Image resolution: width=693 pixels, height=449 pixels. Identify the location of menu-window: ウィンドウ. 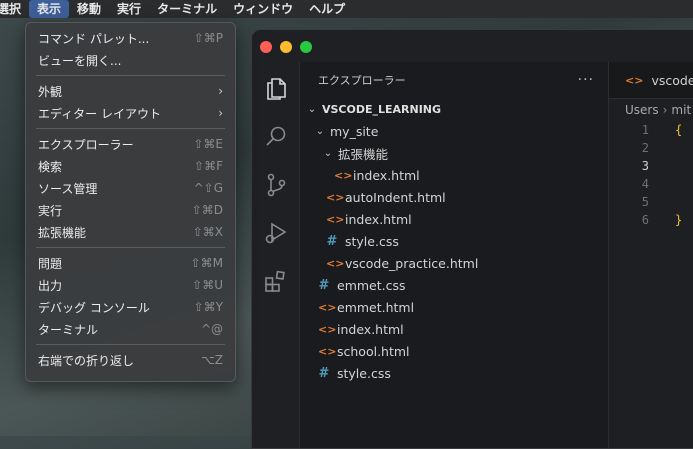
(263, 9).